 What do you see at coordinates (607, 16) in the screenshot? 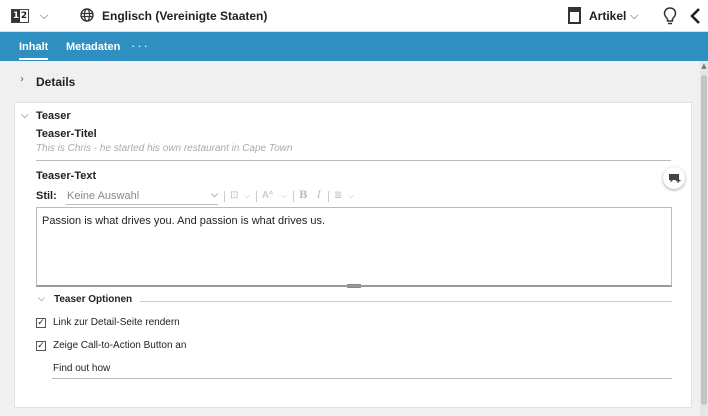
I see `document-type-label: Artikel` at bounding box center [607, 16].